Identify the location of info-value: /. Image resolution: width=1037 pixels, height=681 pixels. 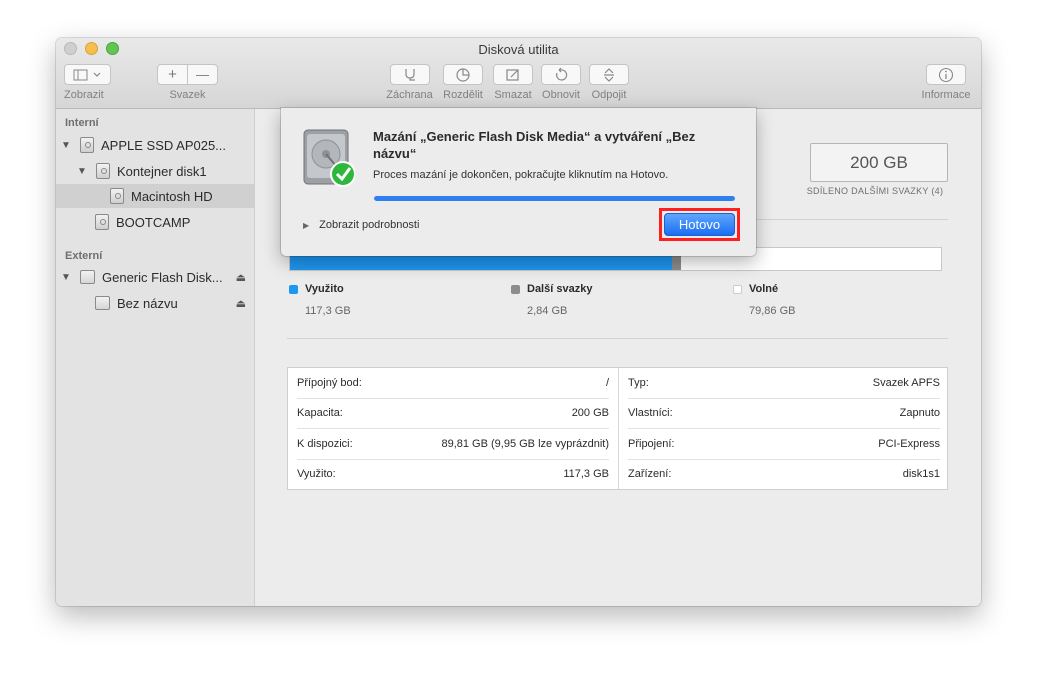
(607, 383).